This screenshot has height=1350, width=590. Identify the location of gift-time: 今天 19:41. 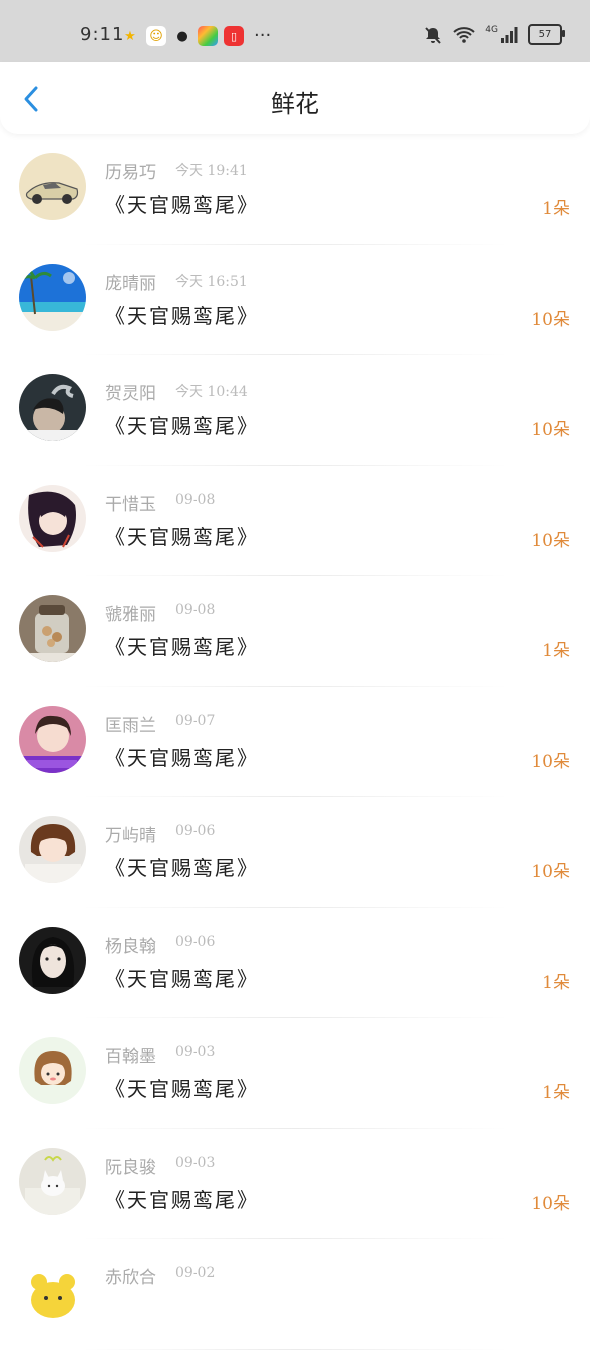
(211, 171).